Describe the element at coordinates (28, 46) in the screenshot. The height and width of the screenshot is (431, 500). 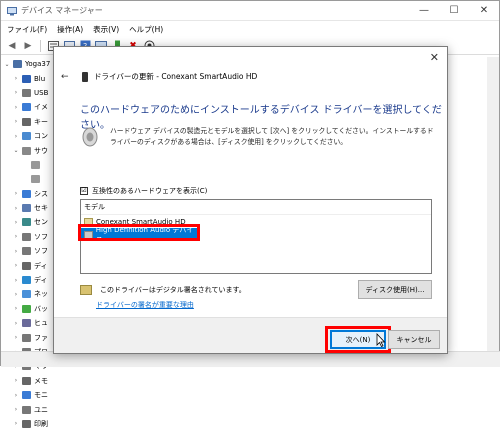
I see `forward-icon: ▶` at that location.